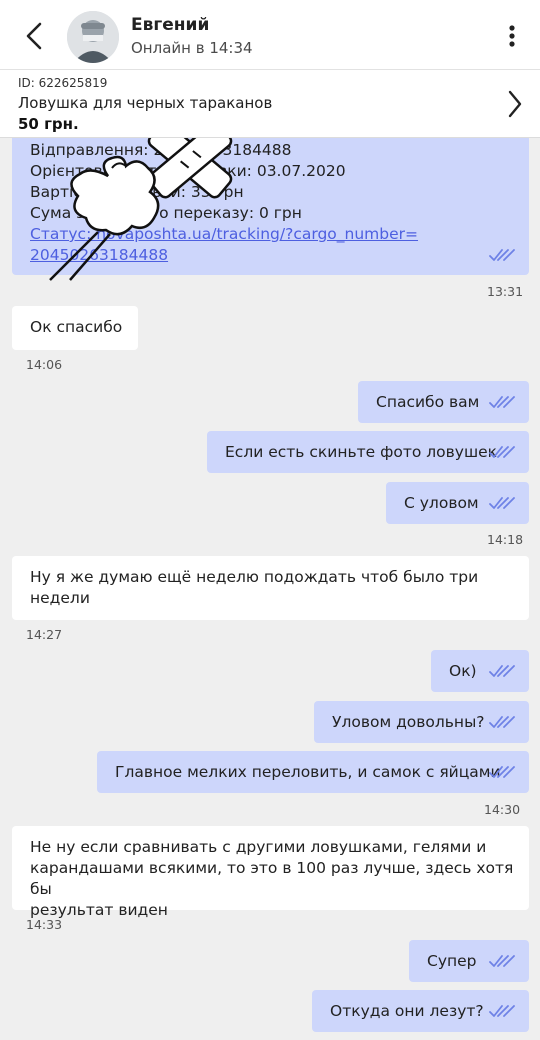  I want to click on message-bubble-incoming: Ок спасибо, so click(75, 328).